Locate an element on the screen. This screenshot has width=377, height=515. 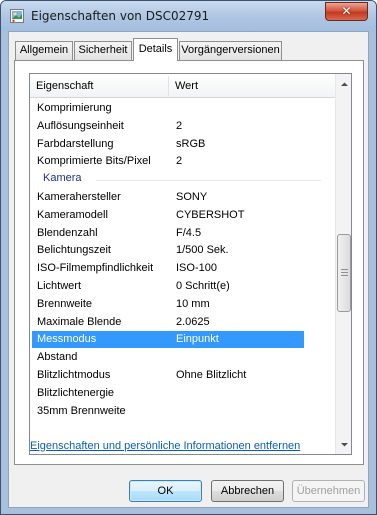
property-value: Einpunkt is located at coordinates (197, 339).